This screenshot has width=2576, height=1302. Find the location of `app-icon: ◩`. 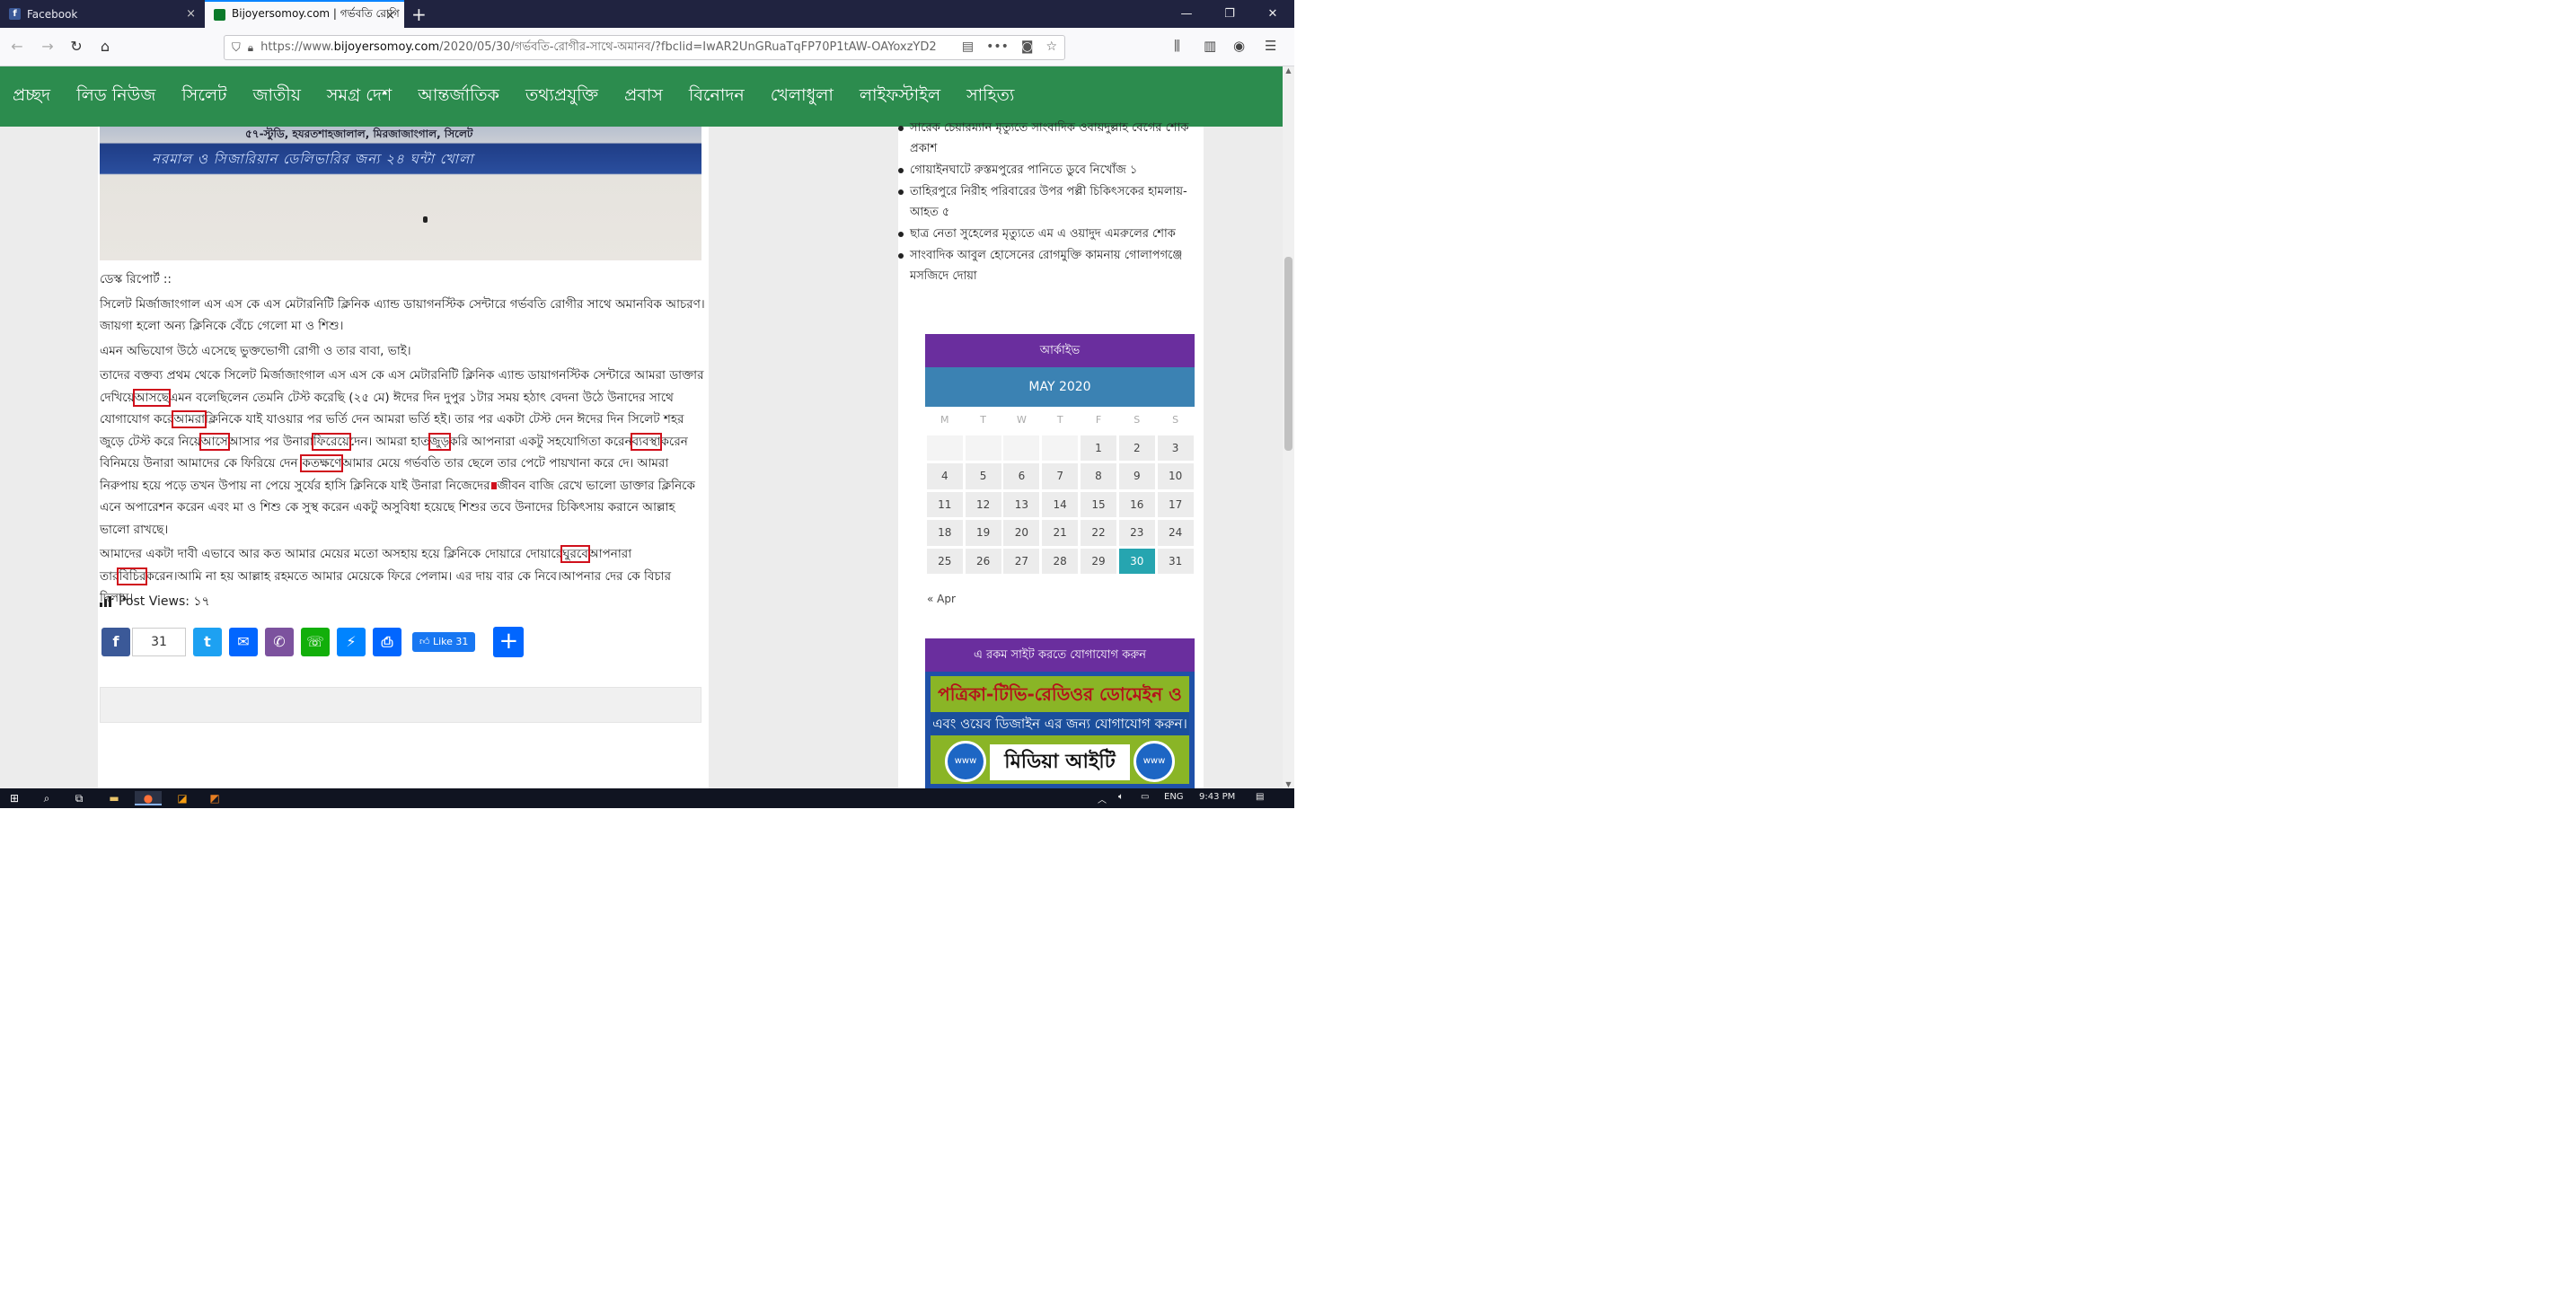

app-icon: ◩ is located at coordinates (215, 798).